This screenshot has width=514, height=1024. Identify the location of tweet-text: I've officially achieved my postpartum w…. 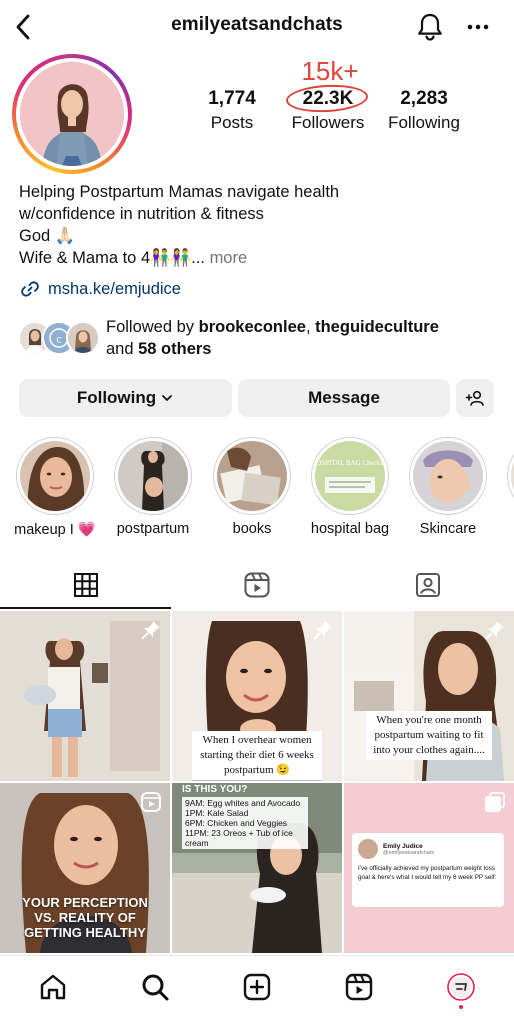
(427, 873).